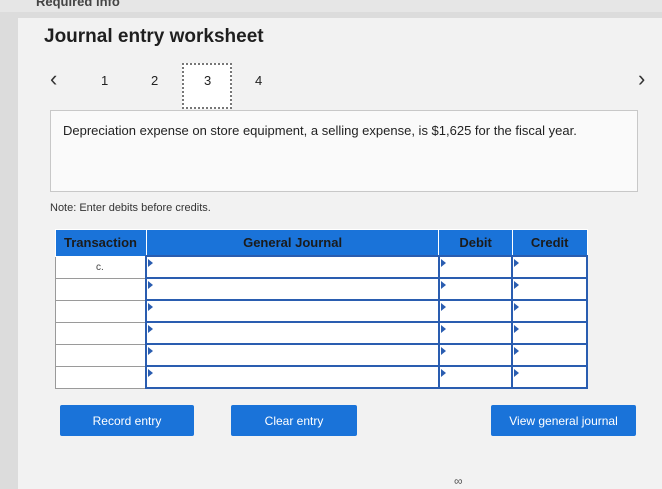 This screenshot has width=662, height=489. I want to click on chevron-left-icon: ‹, so click(53, 79).